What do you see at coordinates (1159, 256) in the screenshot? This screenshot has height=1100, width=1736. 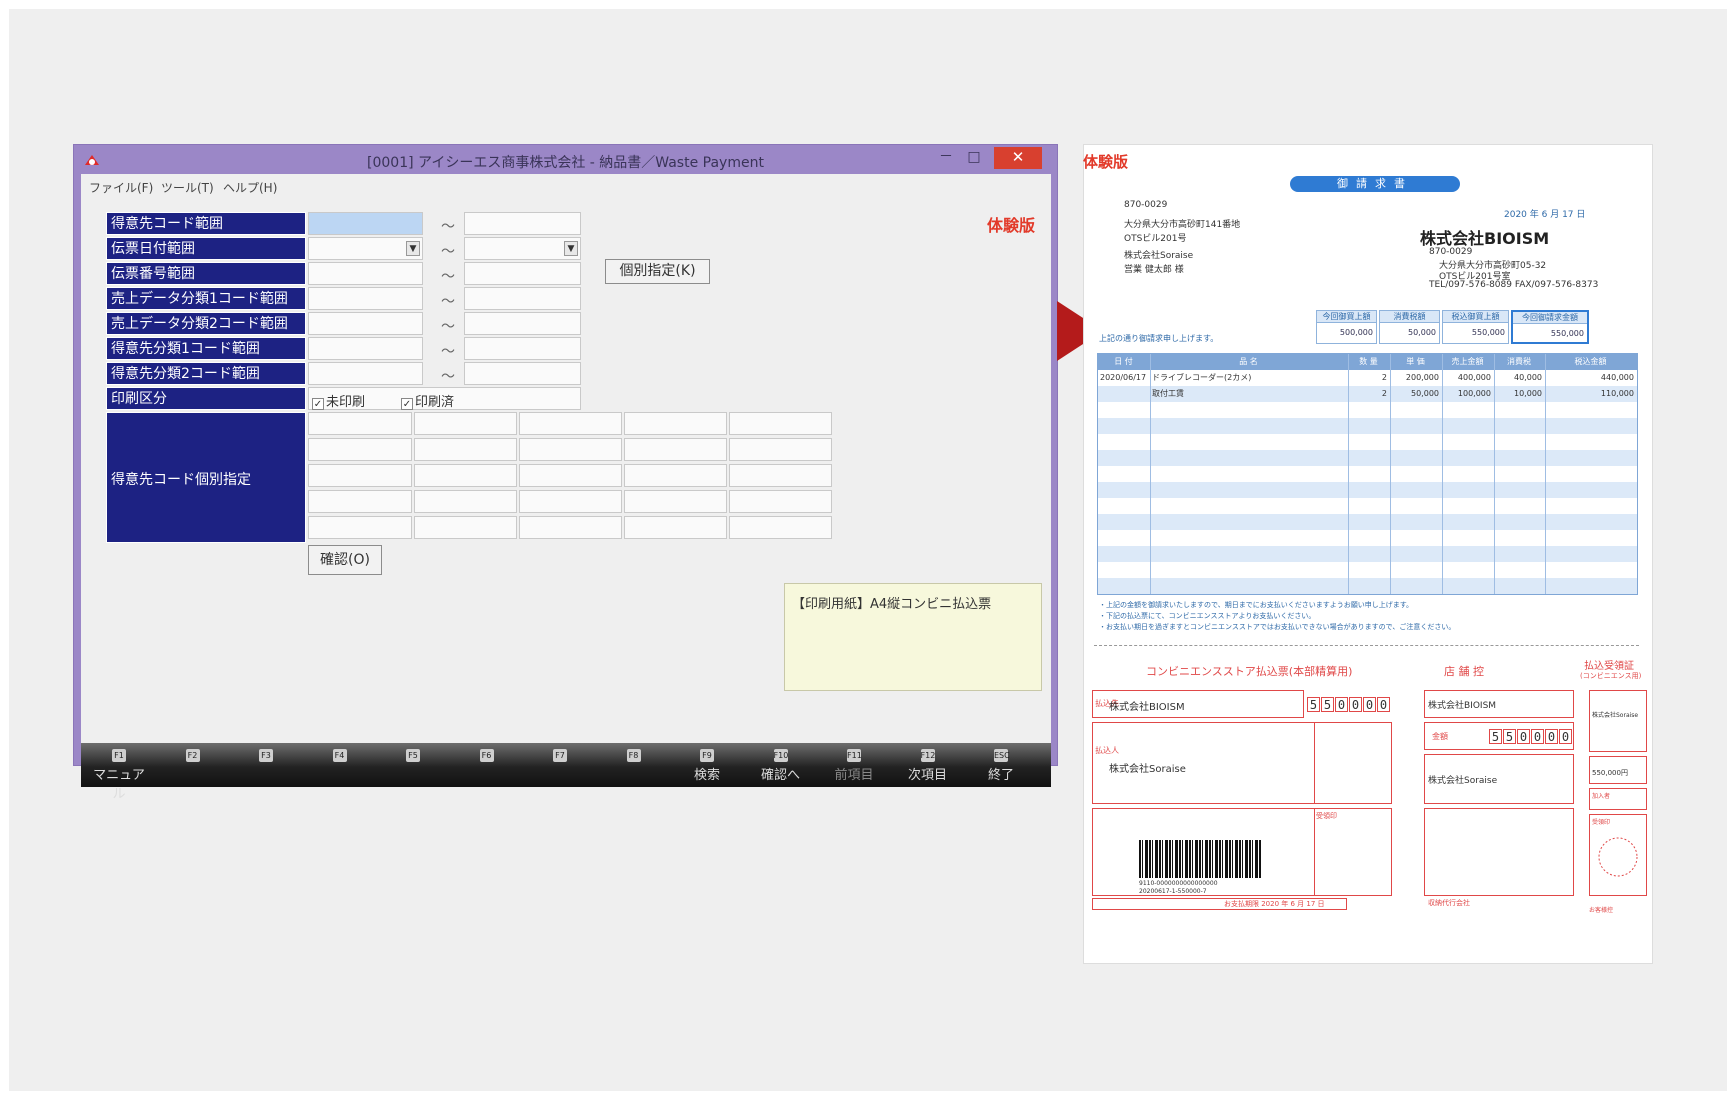 I see `recipient-company: 株式会社Soraise` at bounding box center [1159, 256].